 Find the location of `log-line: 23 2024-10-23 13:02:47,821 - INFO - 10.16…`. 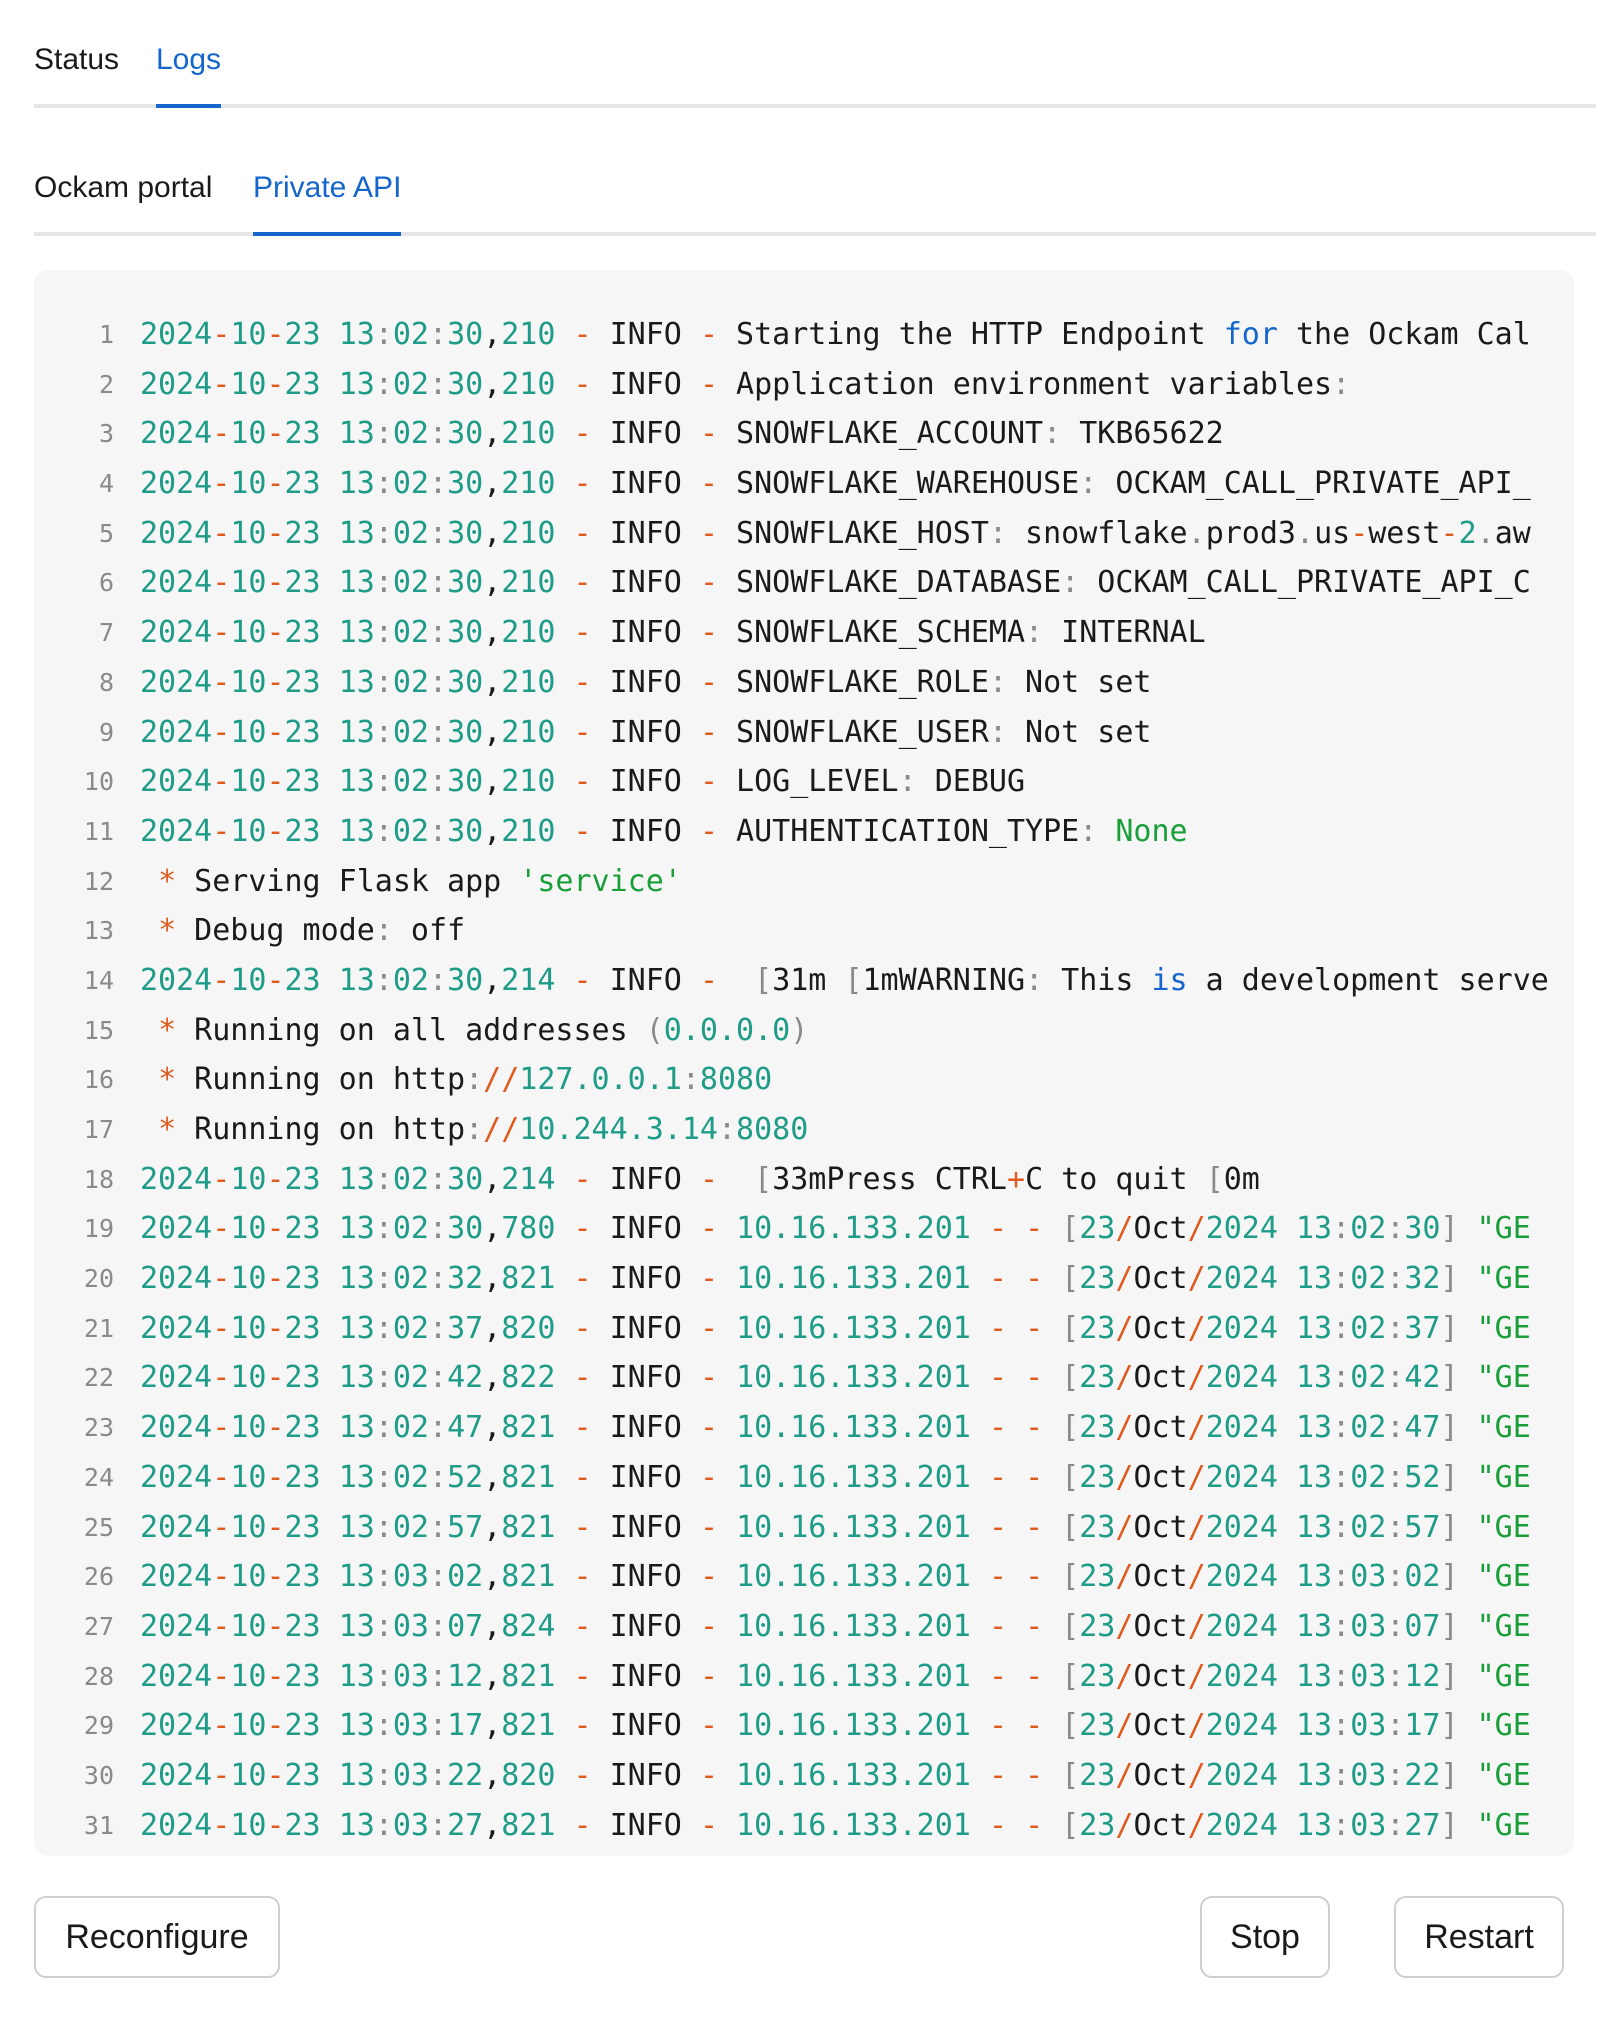

log-line: 23 2024-10-23 13:02:47,821 - INFO - 10.16… is located at coordinates (804, 1428).